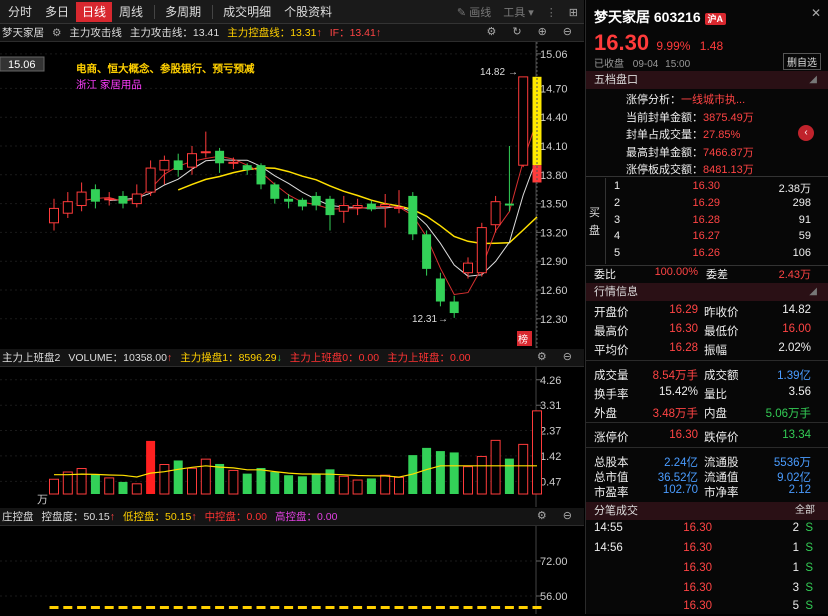 Image resolution: width=828 pixels, height=616 pixels. I want to click on buy-level-row: 3 16.28 91, so click(707, 222).